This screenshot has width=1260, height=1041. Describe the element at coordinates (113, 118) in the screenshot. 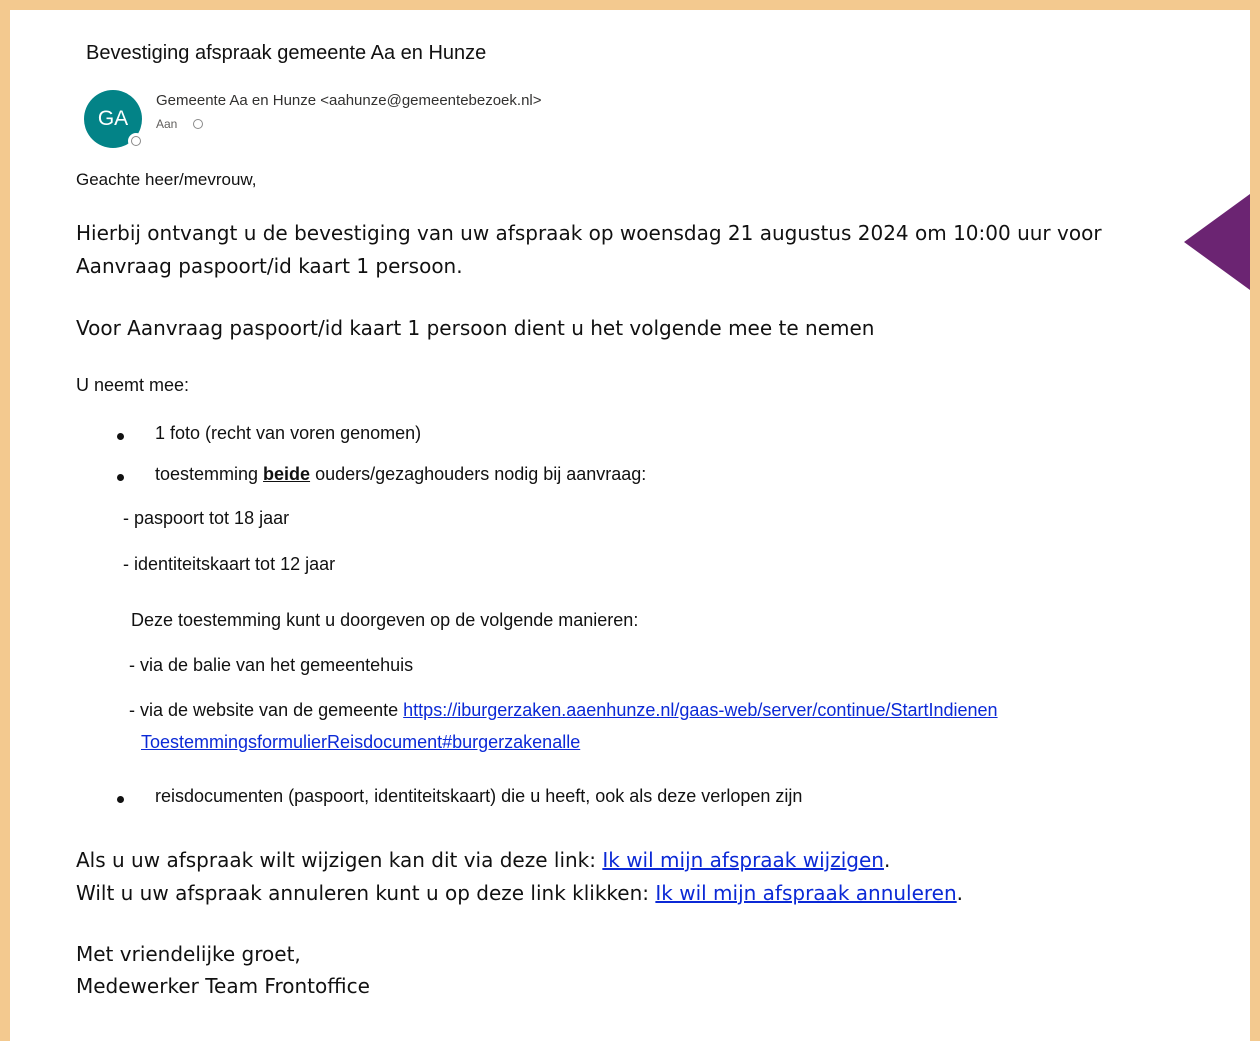

I see `avatar-initials: GA` at that location.